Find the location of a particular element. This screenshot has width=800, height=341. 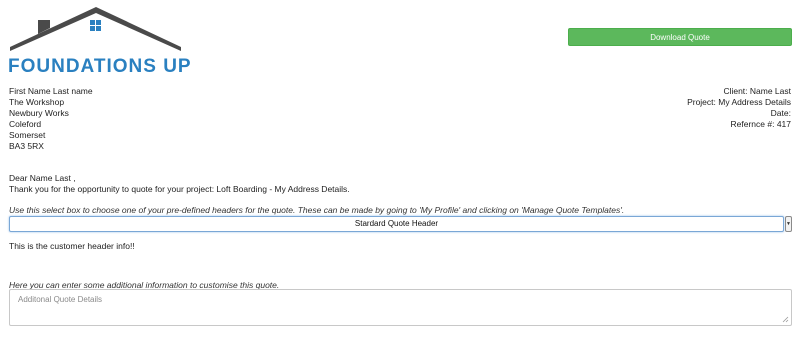

company-logo: FOUNDATIONS UP is located at coordinates (99, 40).